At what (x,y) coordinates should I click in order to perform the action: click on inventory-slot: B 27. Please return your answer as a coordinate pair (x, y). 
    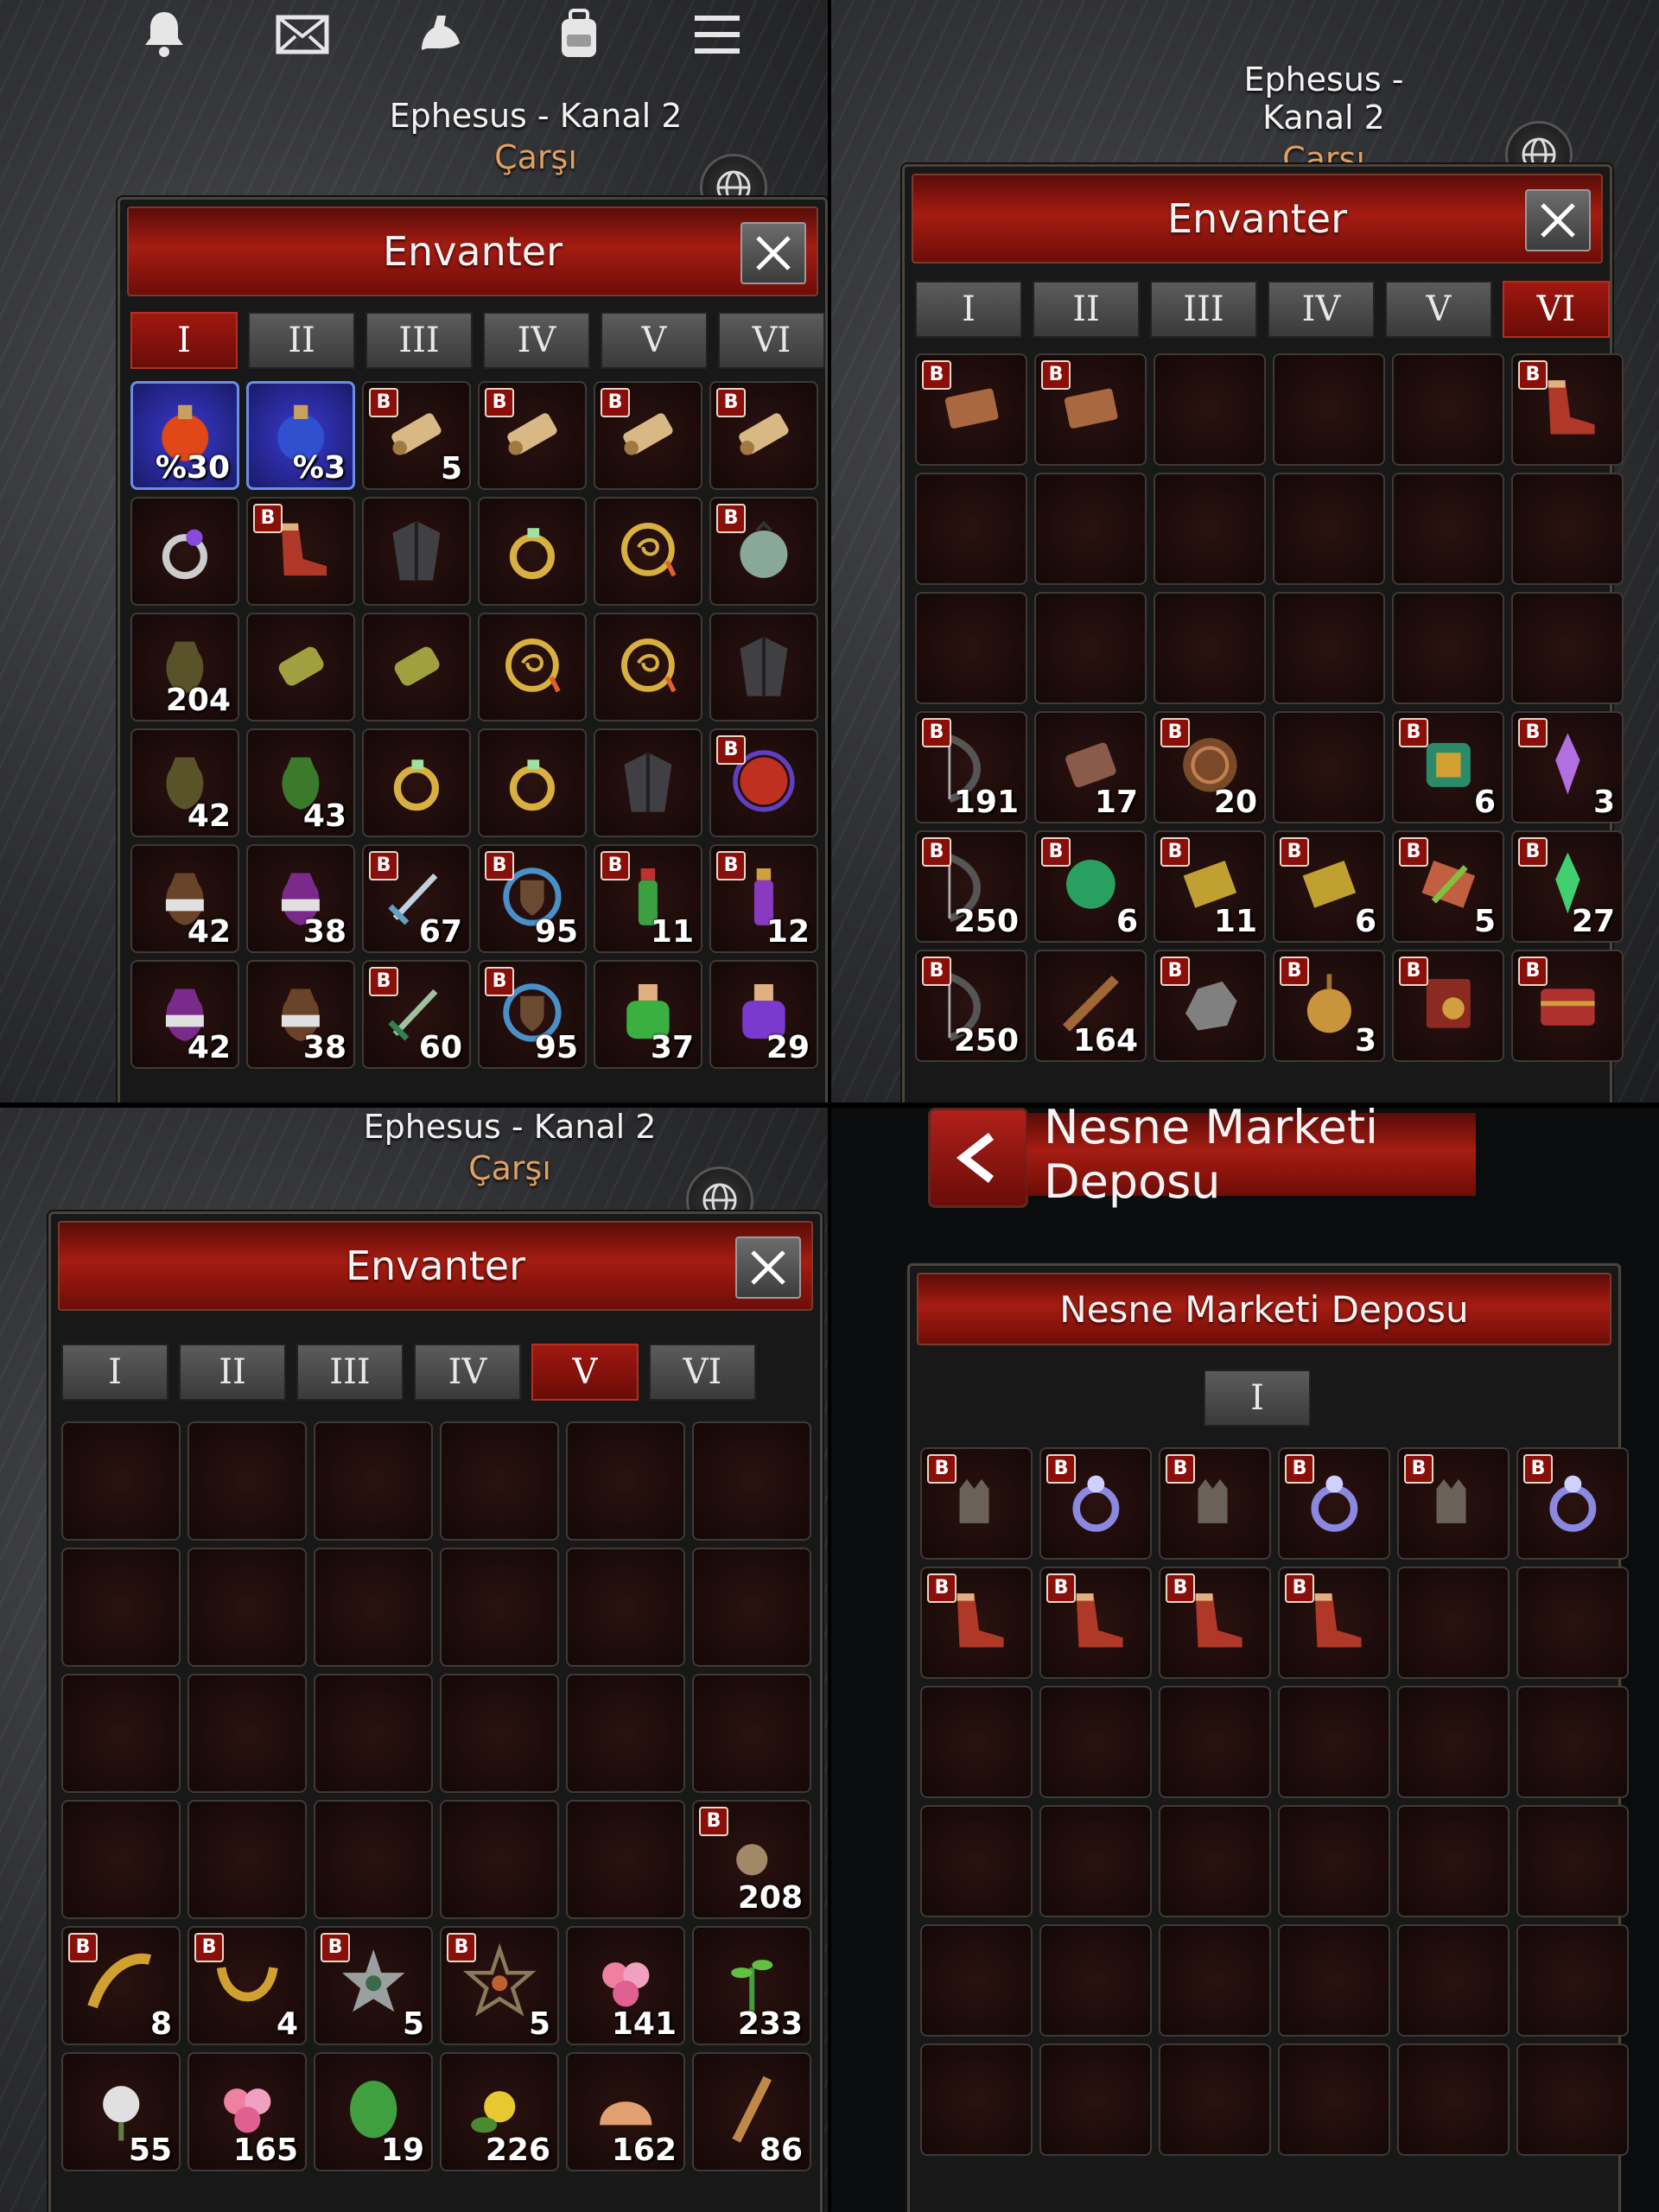
    Looking at the image, I should click on (1567, 886).